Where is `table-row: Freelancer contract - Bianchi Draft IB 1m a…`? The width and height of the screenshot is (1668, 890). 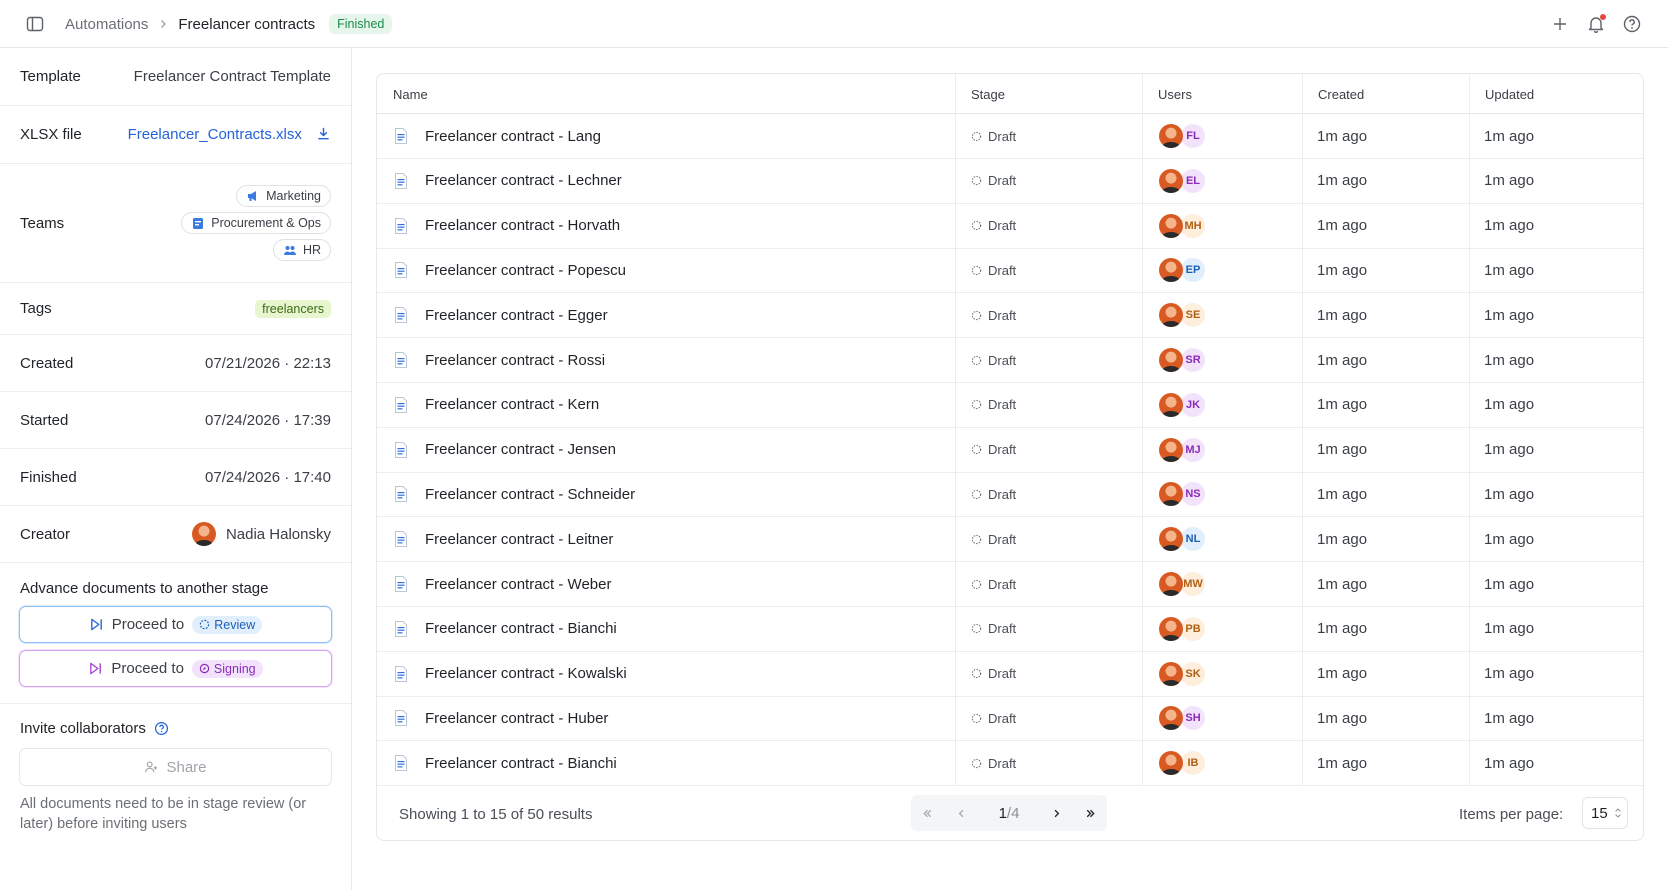
table-row: Freelancer contract - Bianchi Draft IB 1m a… is located at coordinates (1010, 764).